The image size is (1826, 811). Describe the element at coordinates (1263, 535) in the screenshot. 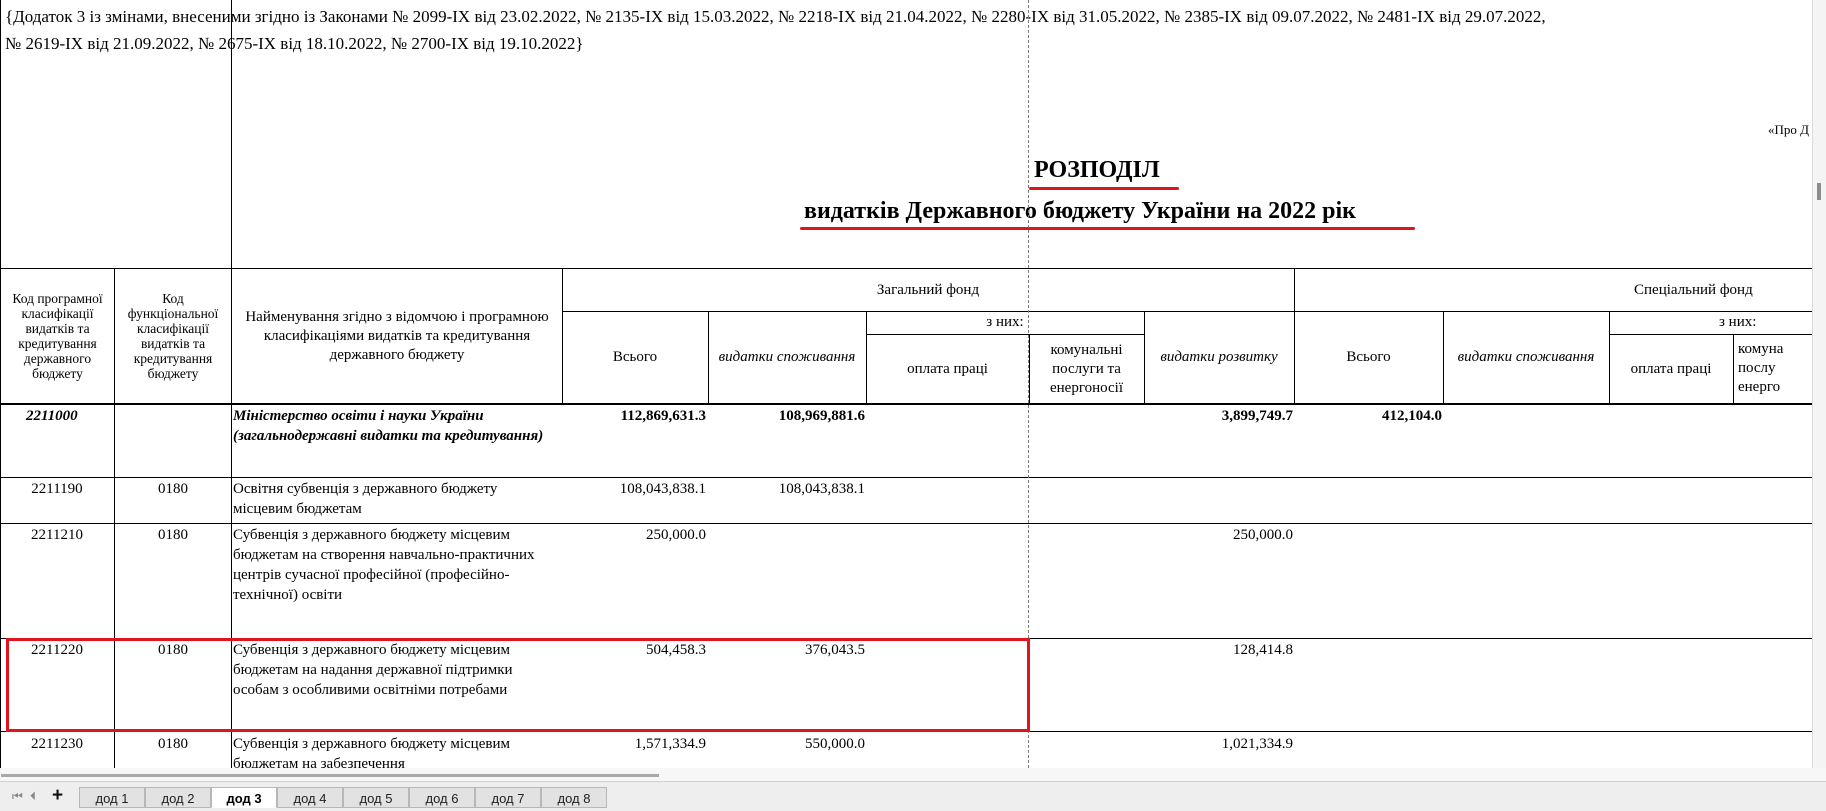

I see `row-development: 250,000.0` at that location.